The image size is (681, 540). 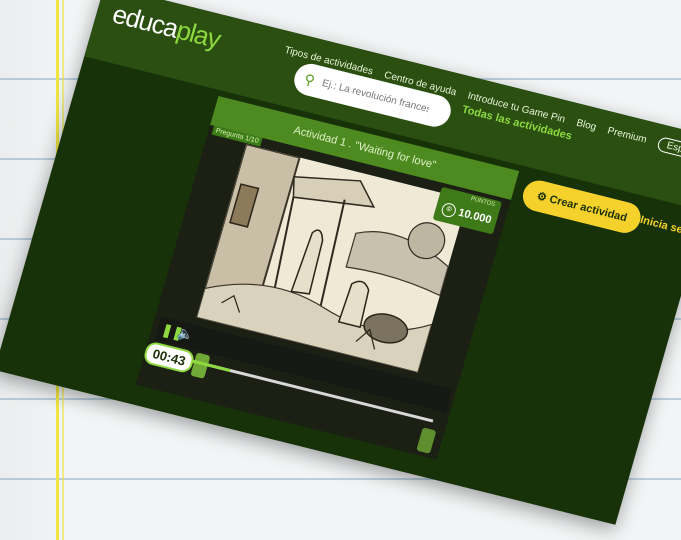 I want to click on language-selector: Español, so click(x=668, y=150).